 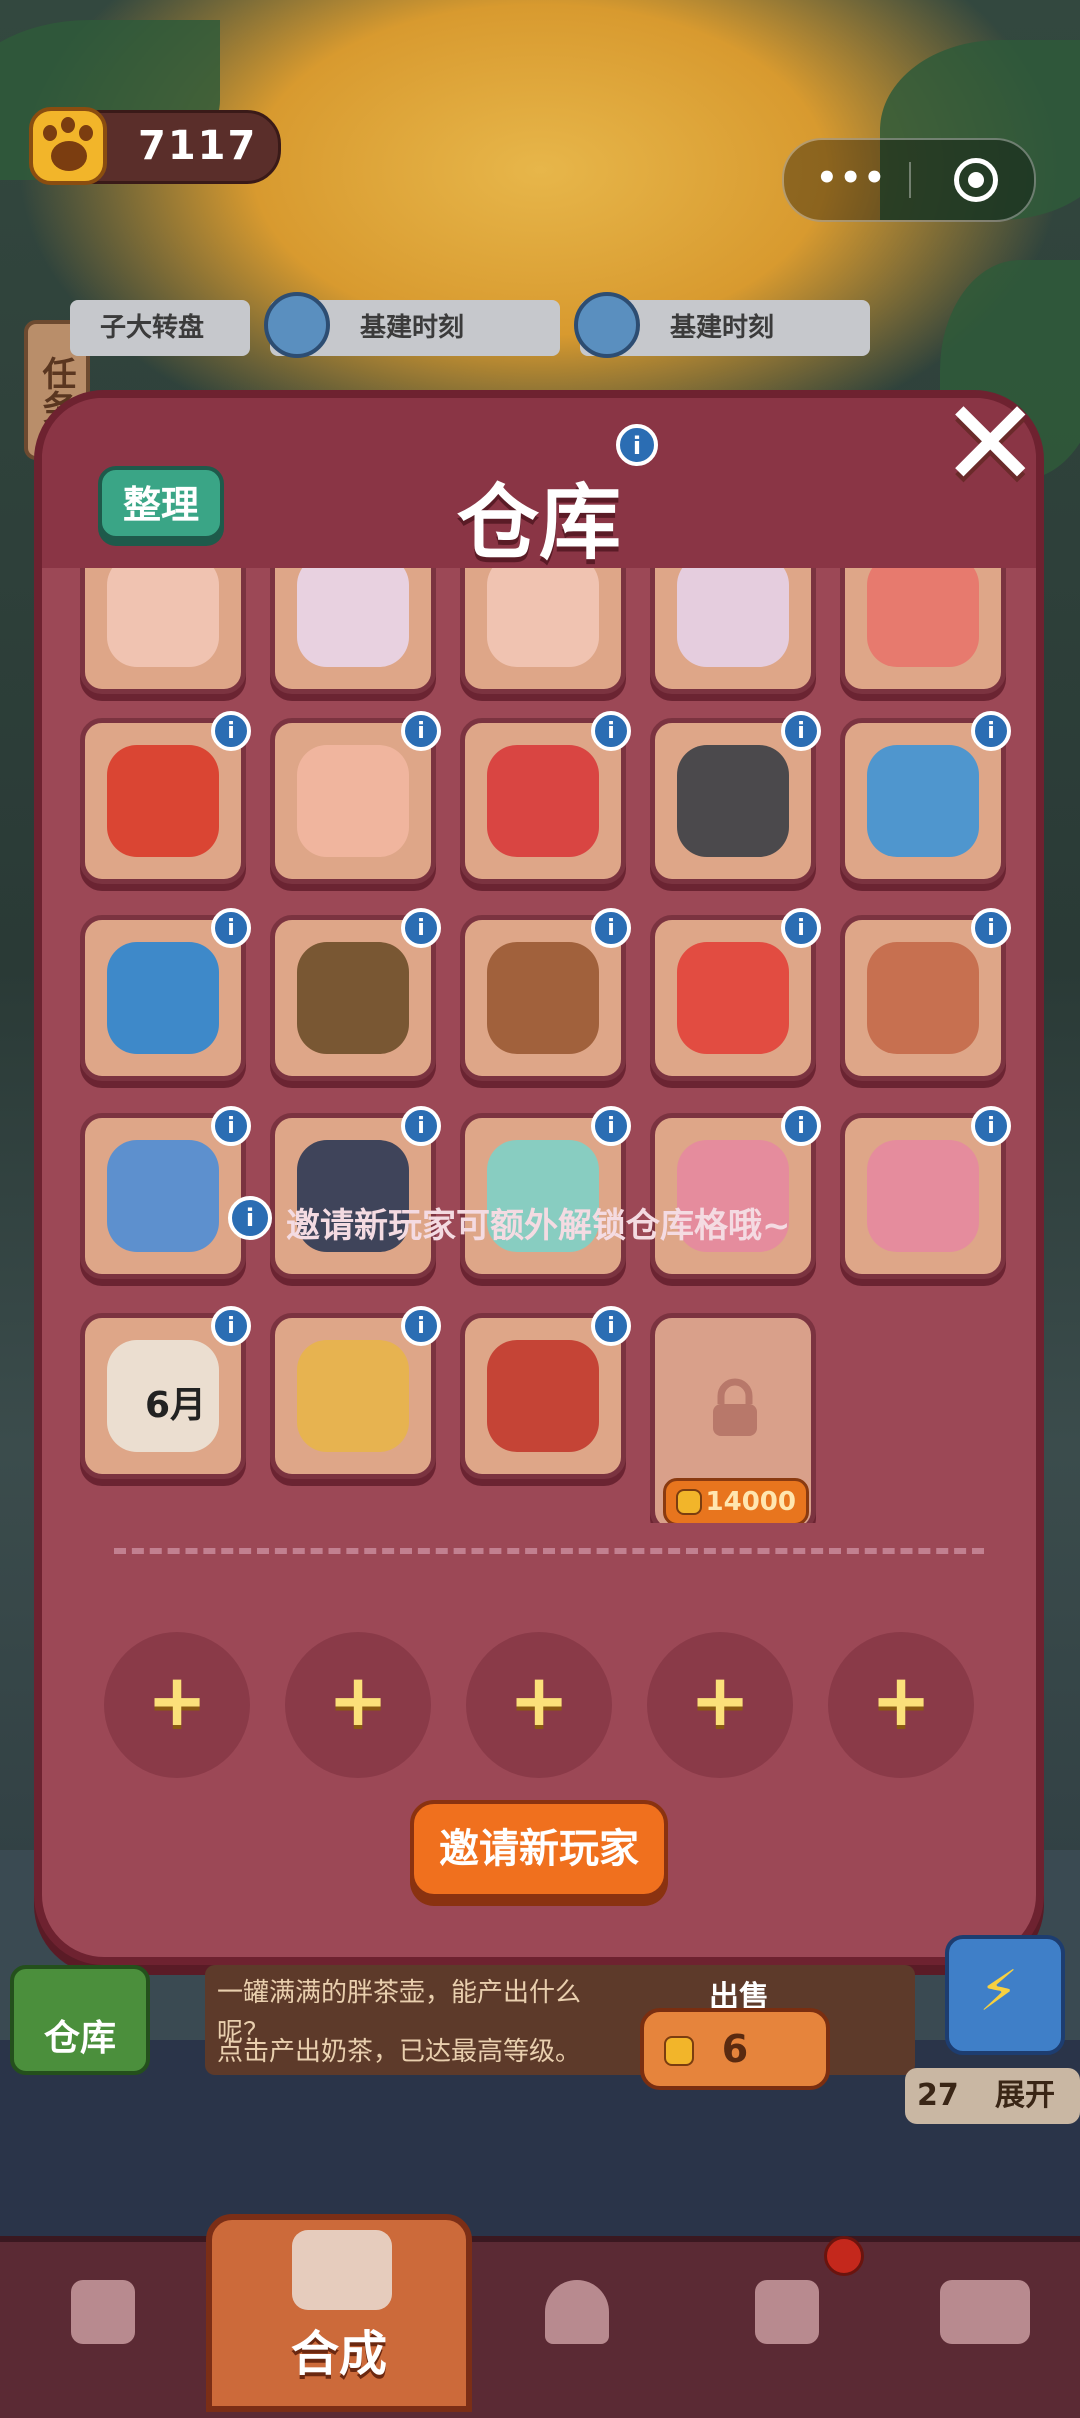 I want to click on red-helmet-item, so click(x=543, y=801).